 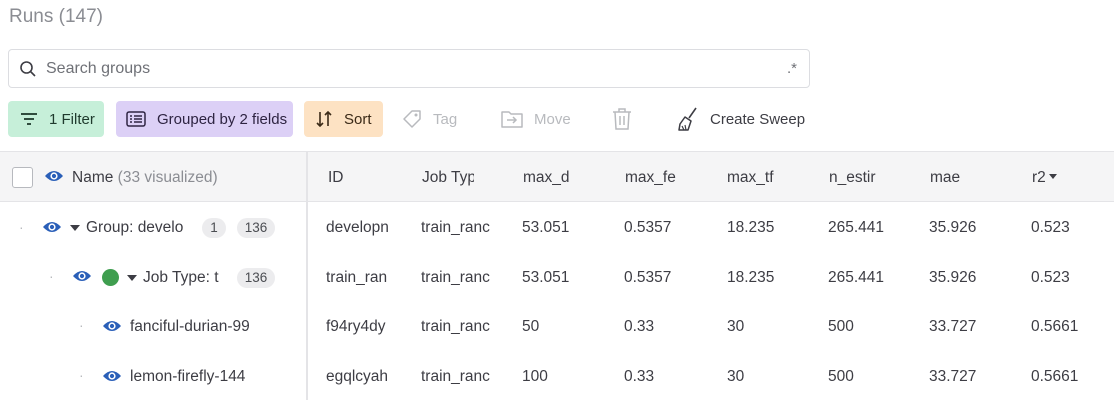 What do you see at coordinates (550, 178) in the screenshot?
I see `column-header-max-depth: max_d` at bounding box center [550, 178].